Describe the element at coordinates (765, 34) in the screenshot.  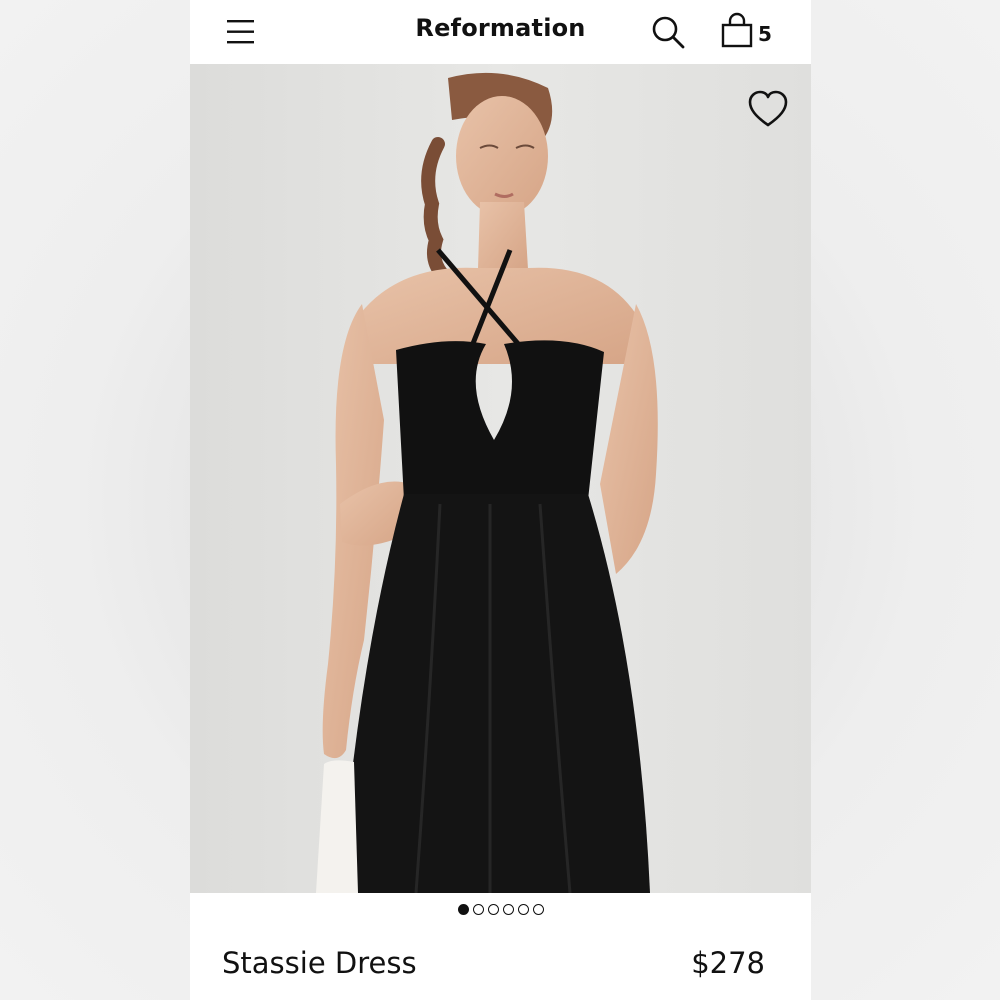
I see `bag-count-badge: 5` at that location.